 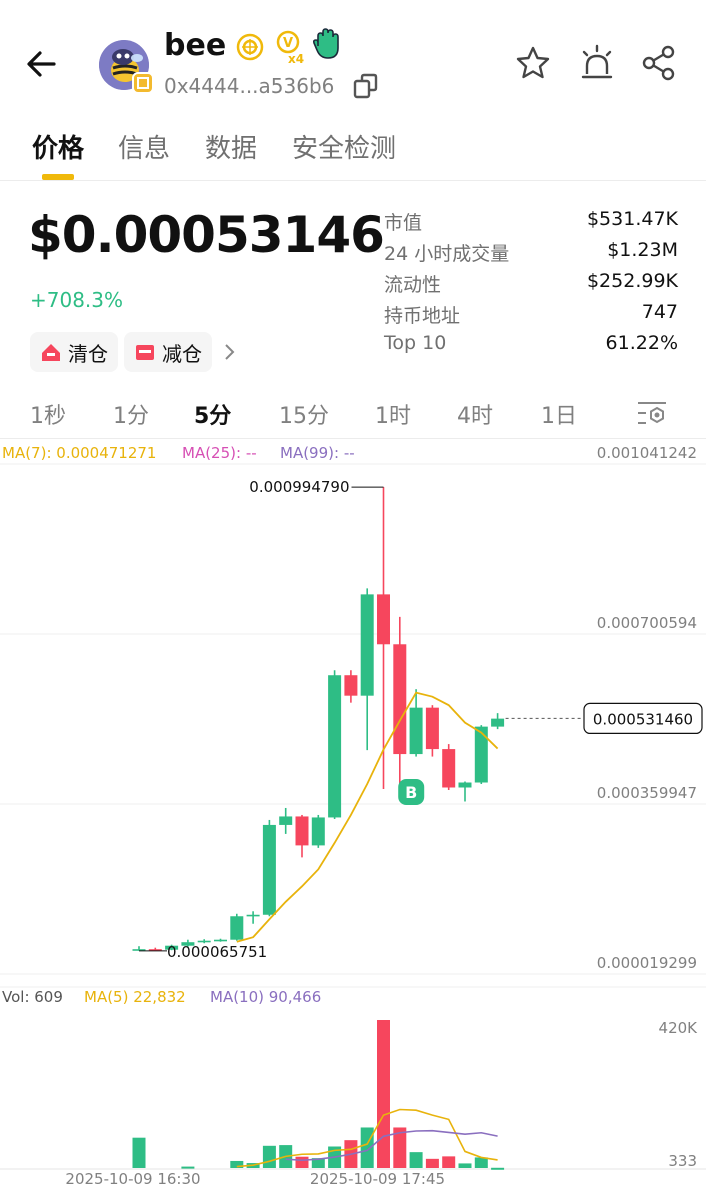 What do you see at coordinates (145, 352) in the screenshot?
I see `reduce-position-icon` at bounding box center [145, 352].